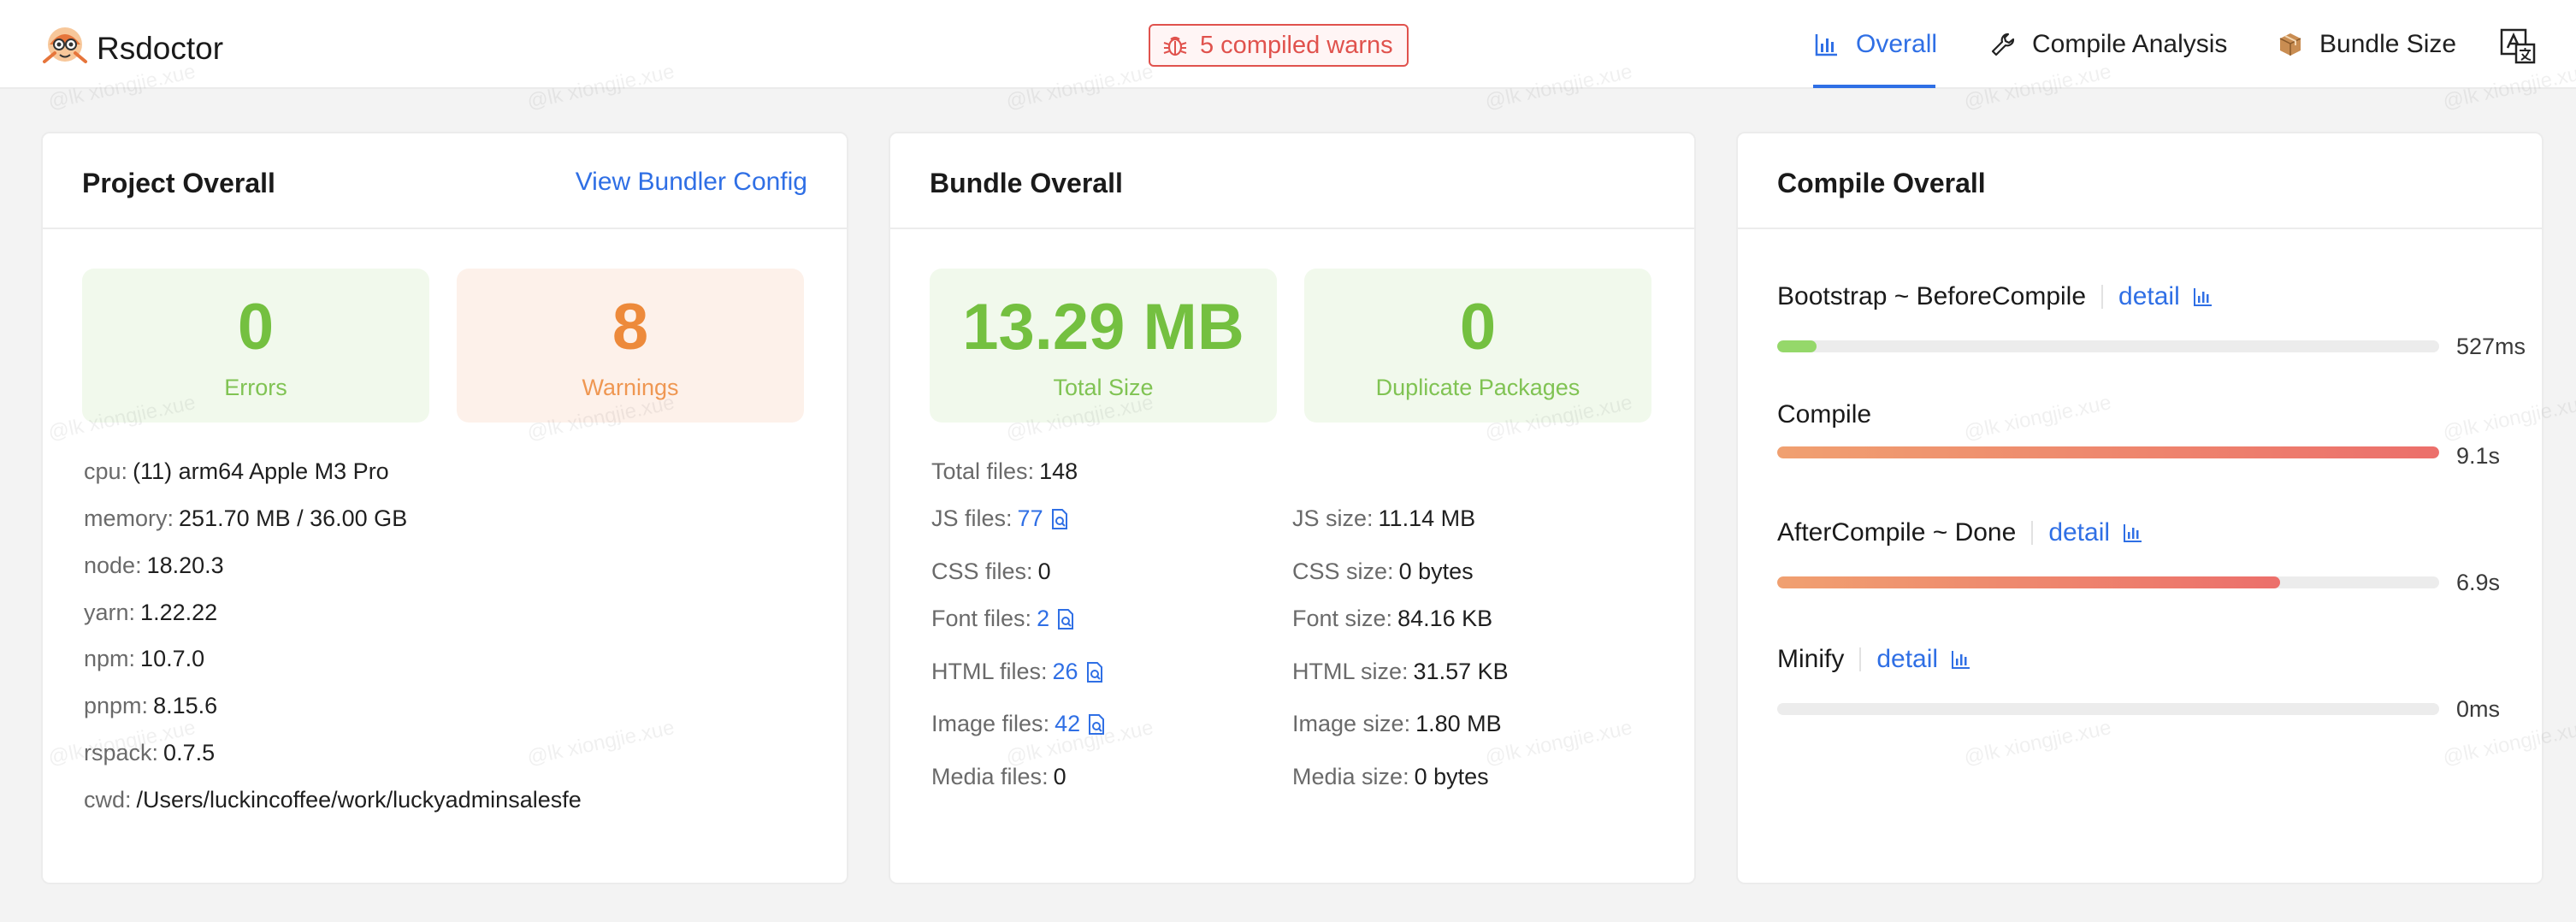  Describe the element at coordinates (1004, 619) in the screenshot. I see `font-files-row: Font files: 2` at that location.